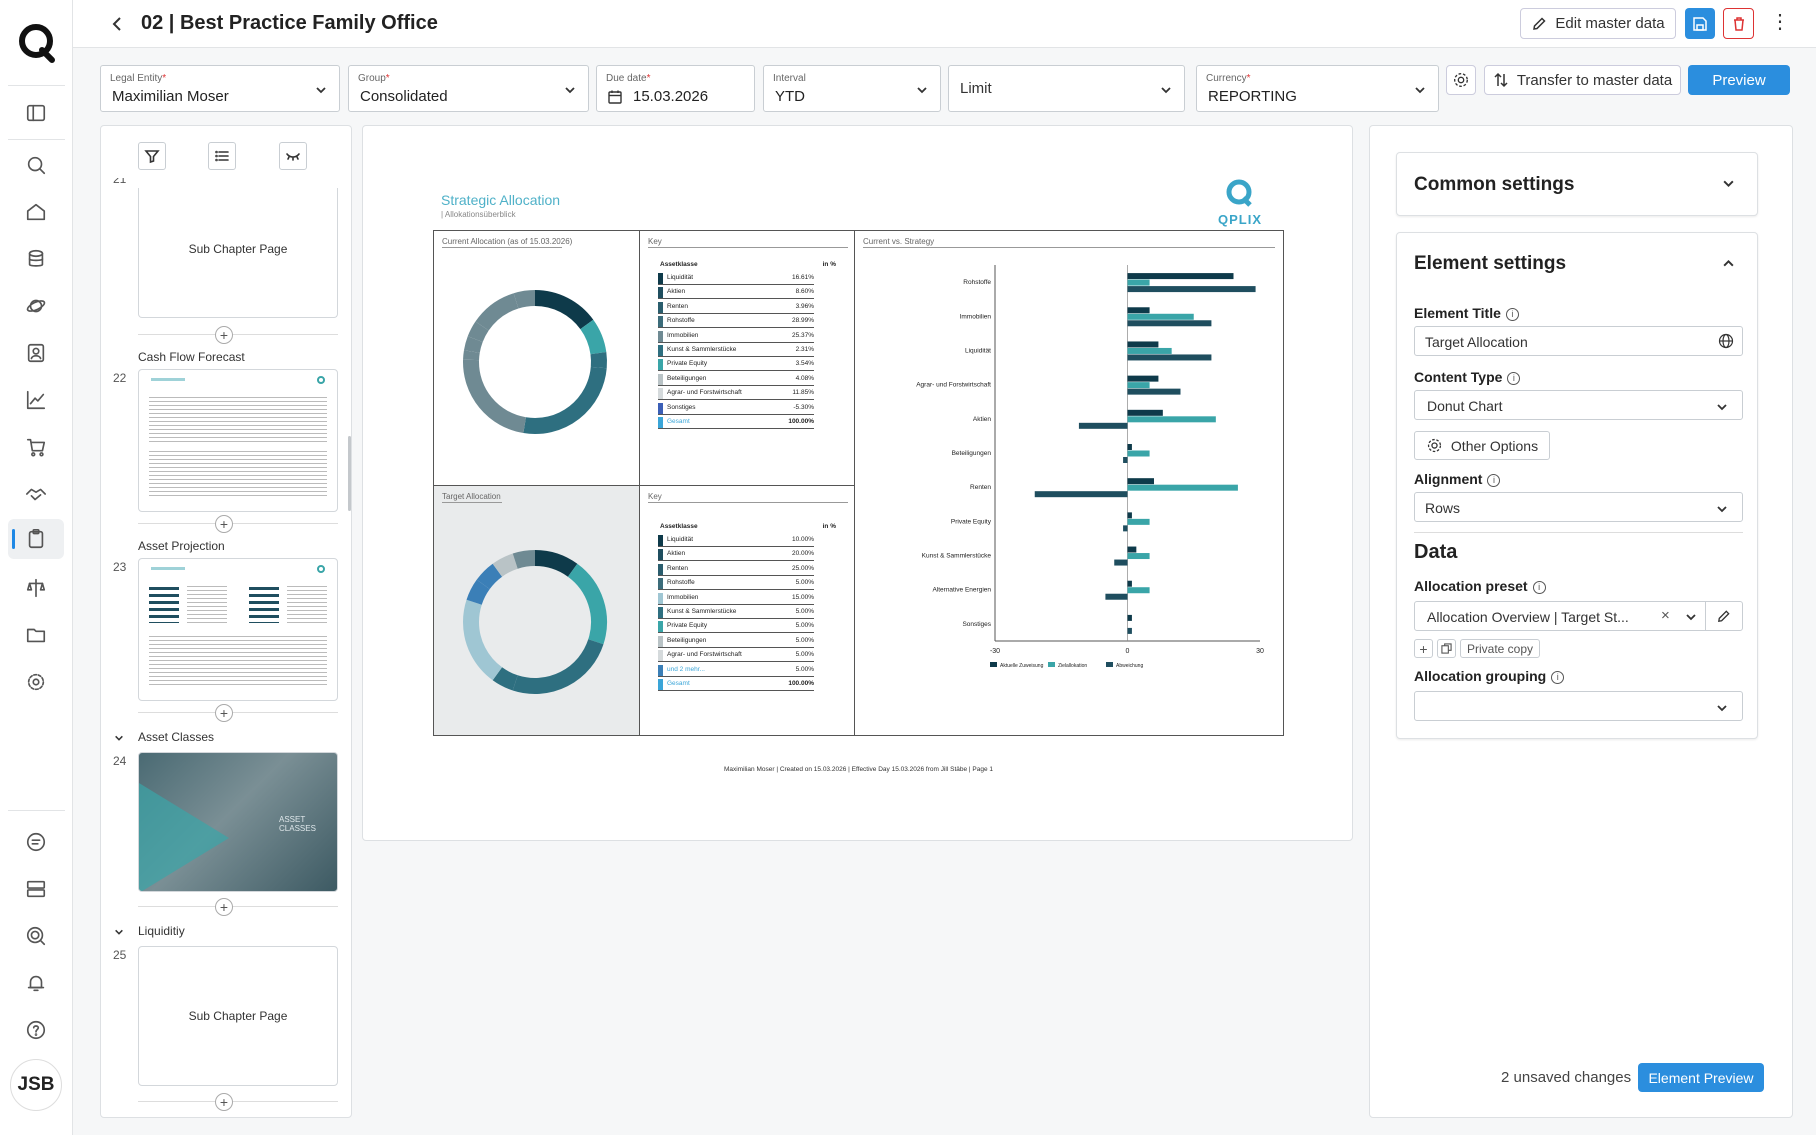  I want to click on save-button, so click(1700, 23).